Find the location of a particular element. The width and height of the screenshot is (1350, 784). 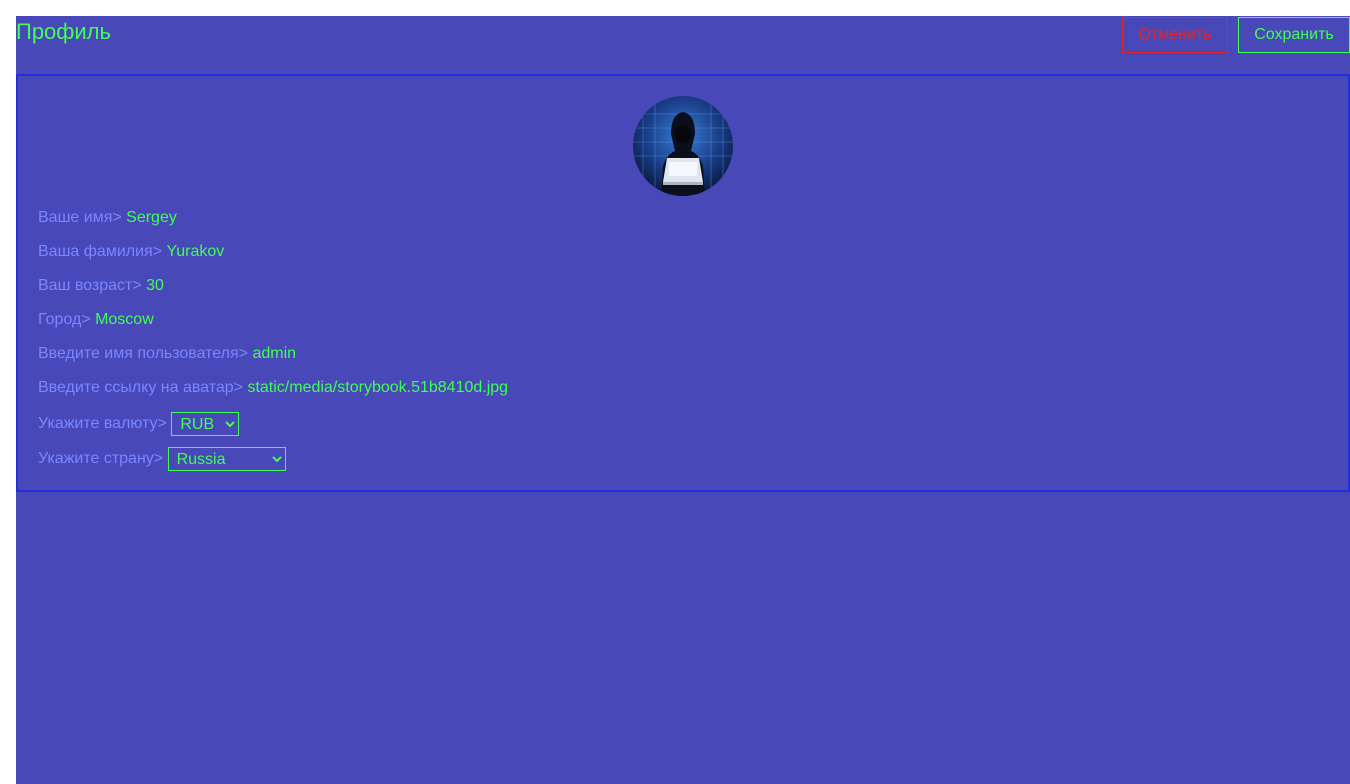

last-name-row: Ваша фамилия> Yurakov is located at coordinates (131, 252).